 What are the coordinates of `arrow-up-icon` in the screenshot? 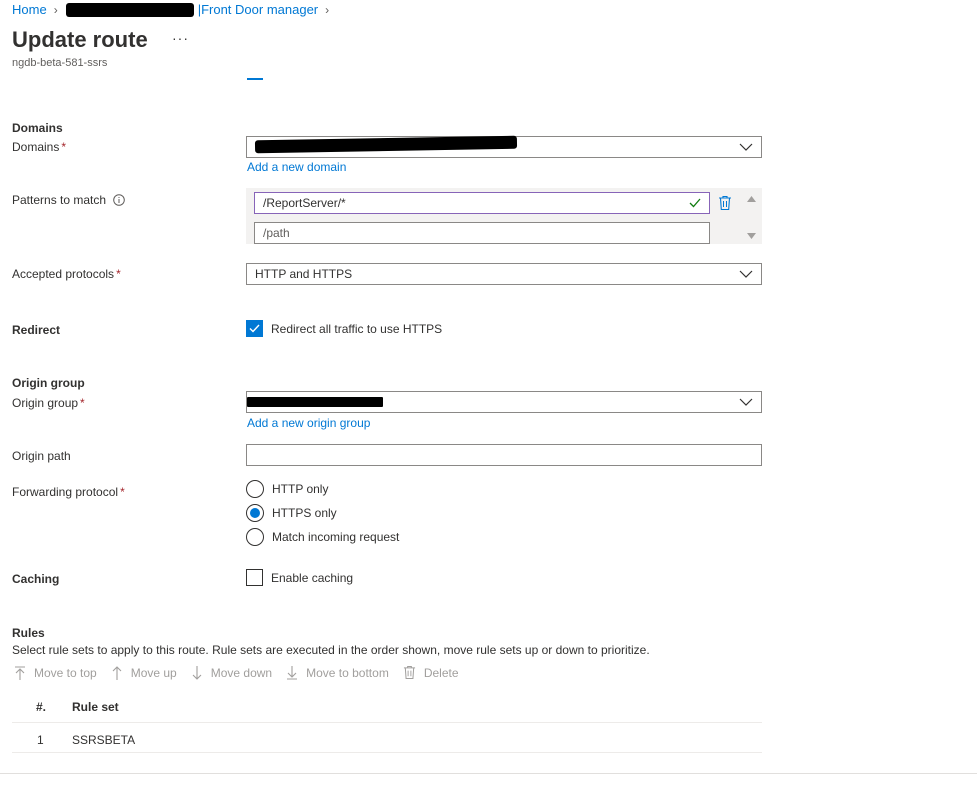 It's located at (117, 672).